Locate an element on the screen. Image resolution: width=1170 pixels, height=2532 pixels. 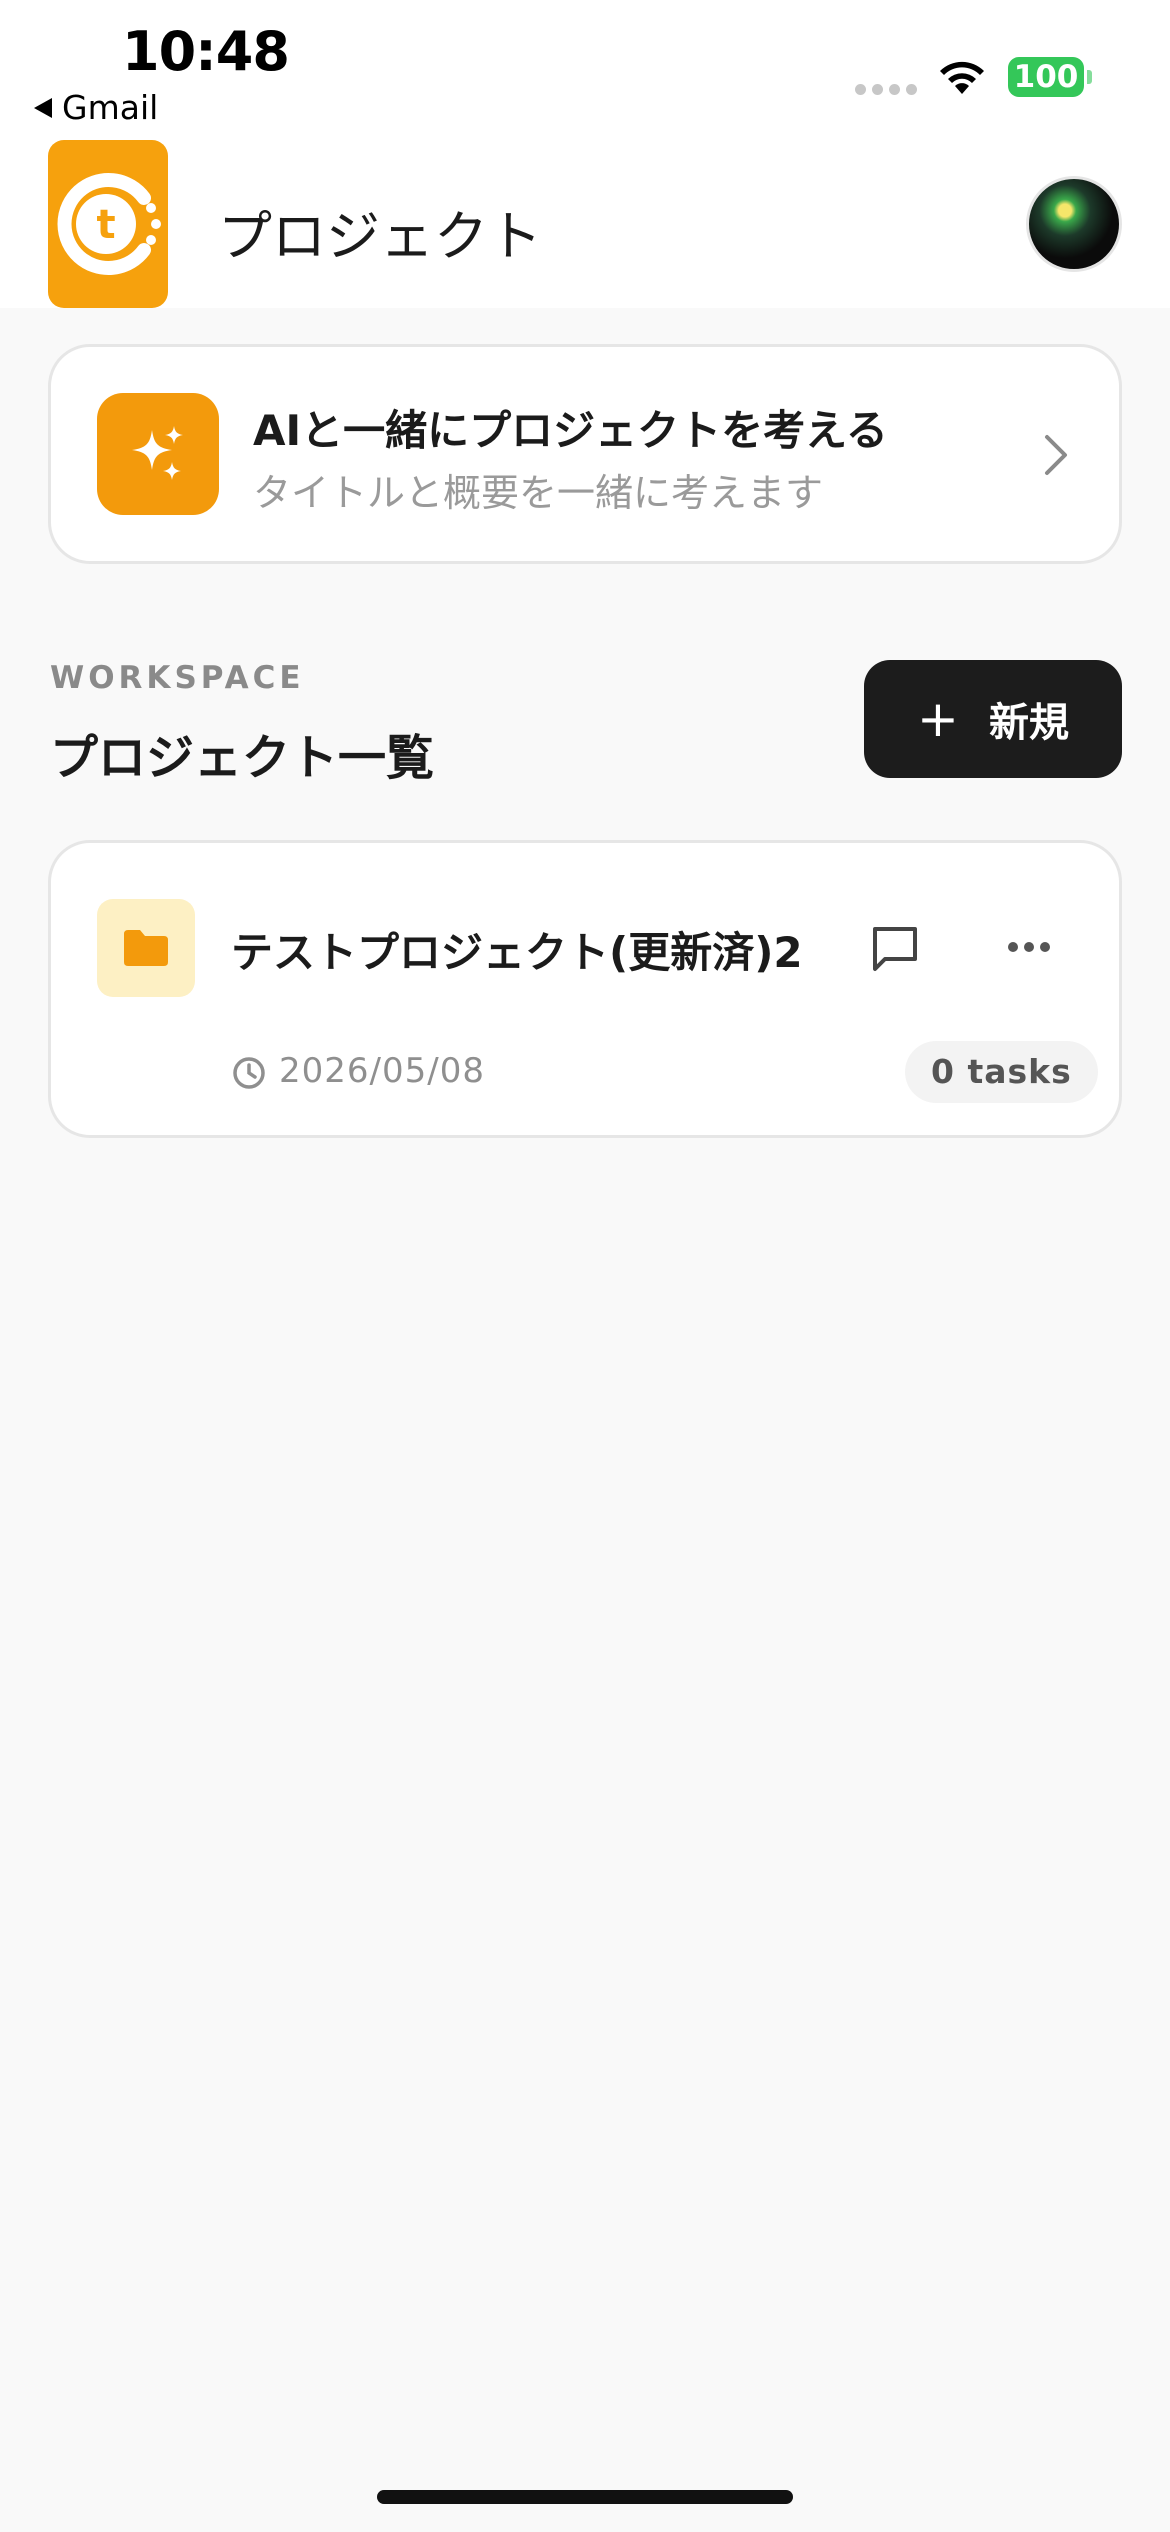
back-triangle-icon is located at coordinates (43, 107).